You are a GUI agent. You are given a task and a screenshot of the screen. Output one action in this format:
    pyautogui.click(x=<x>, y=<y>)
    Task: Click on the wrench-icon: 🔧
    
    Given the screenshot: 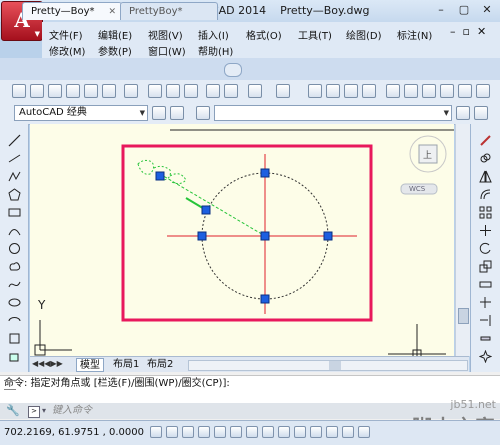 What is the action you would take?
    pyautogui.click(x=13, y=411)
    